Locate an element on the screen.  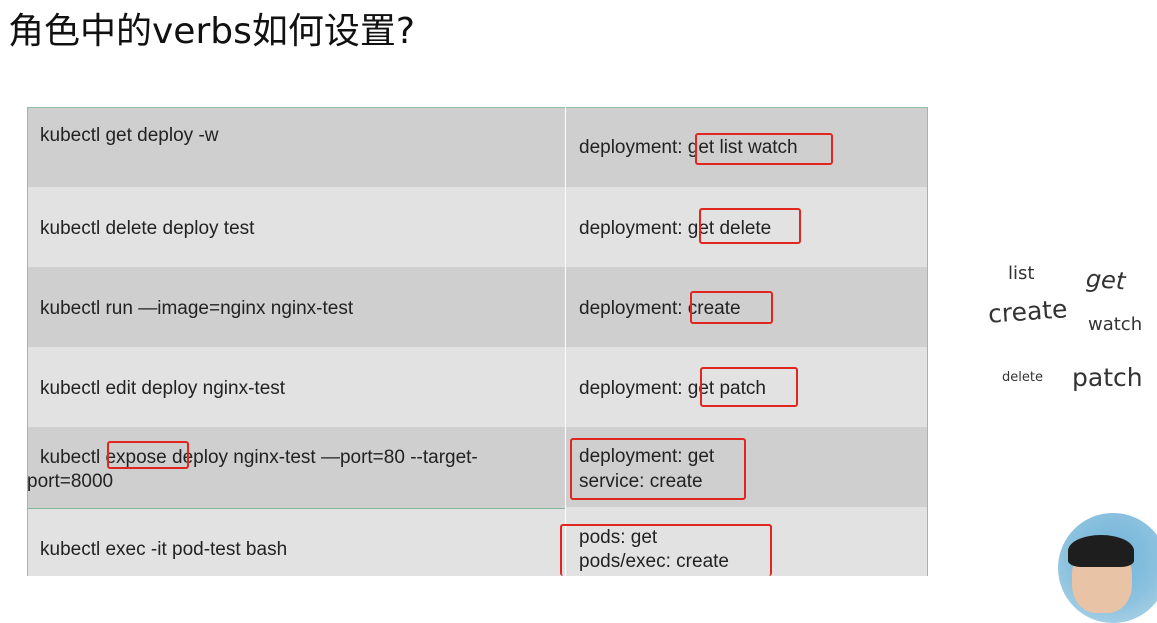
word-patch: patch is located at coordinates (1107, 377).